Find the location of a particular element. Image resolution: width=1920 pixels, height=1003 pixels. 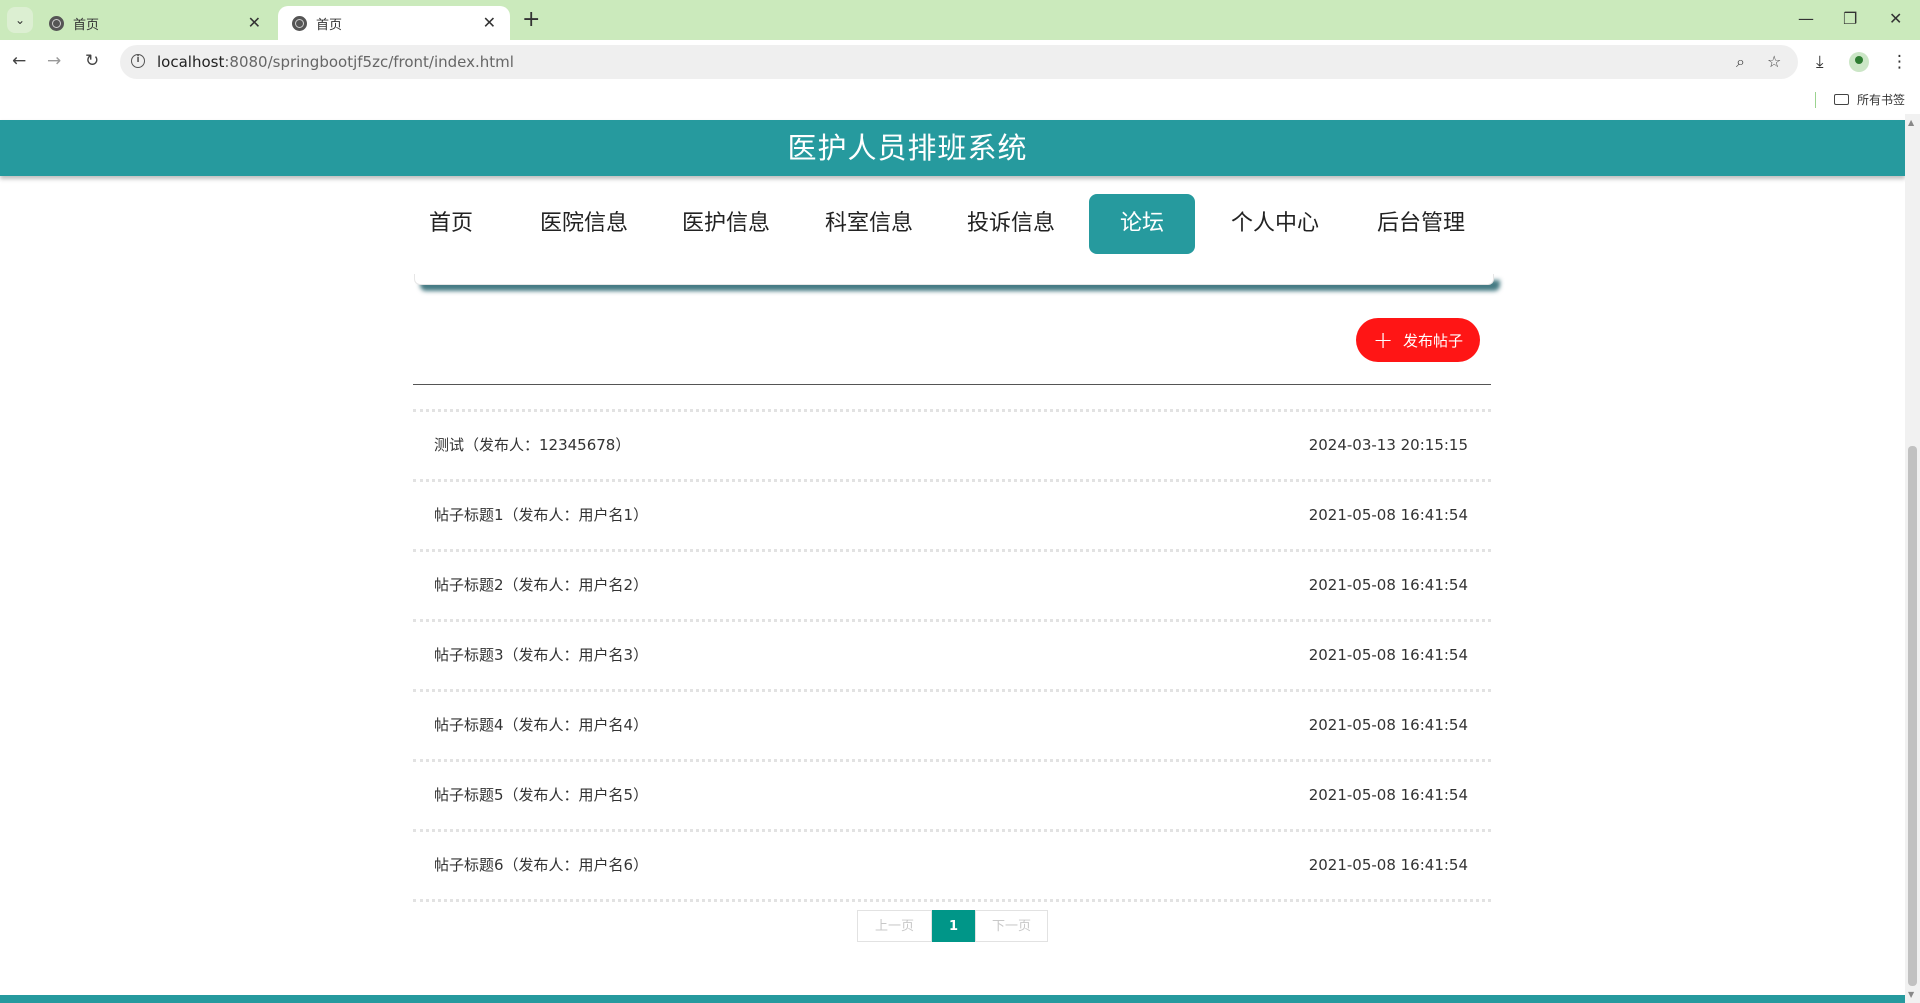

all-bookmarks-button: 所有书签 is located at coordinates (1881, 100).